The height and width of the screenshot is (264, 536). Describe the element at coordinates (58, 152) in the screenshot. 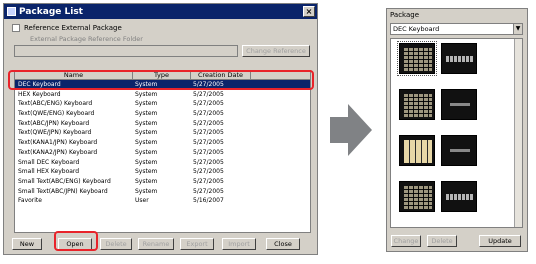

I see `table-cell-name: Text(KANA2/JPN) Keyboard` at that location.